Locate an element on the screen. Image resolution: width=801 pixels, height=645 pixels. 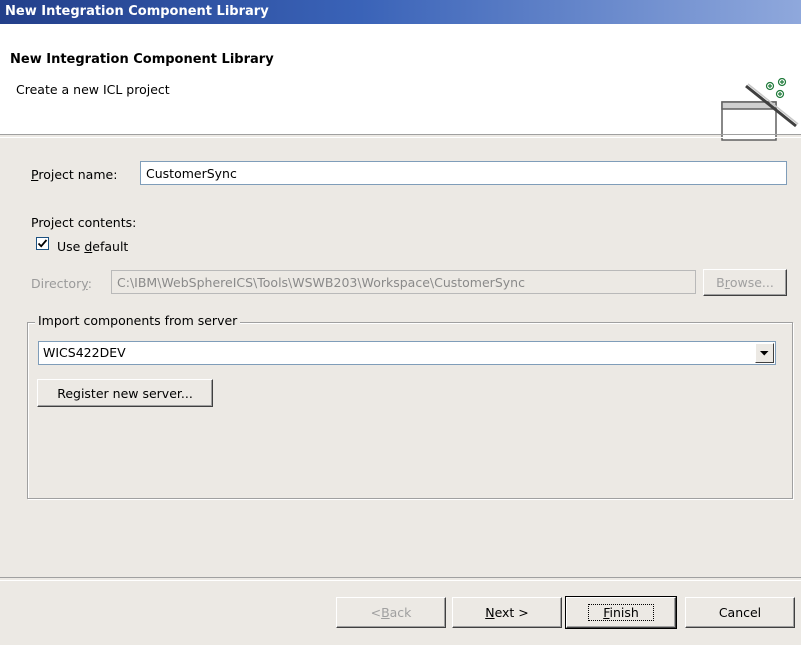
directory-input is located at coordinates (403, 282).